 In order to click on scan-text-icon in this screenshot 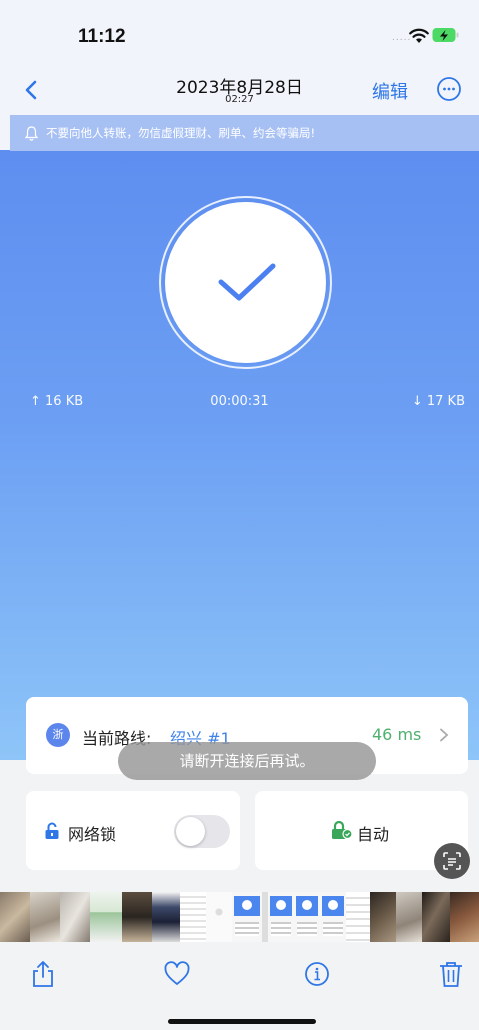, I will do `click(452, 861)`.